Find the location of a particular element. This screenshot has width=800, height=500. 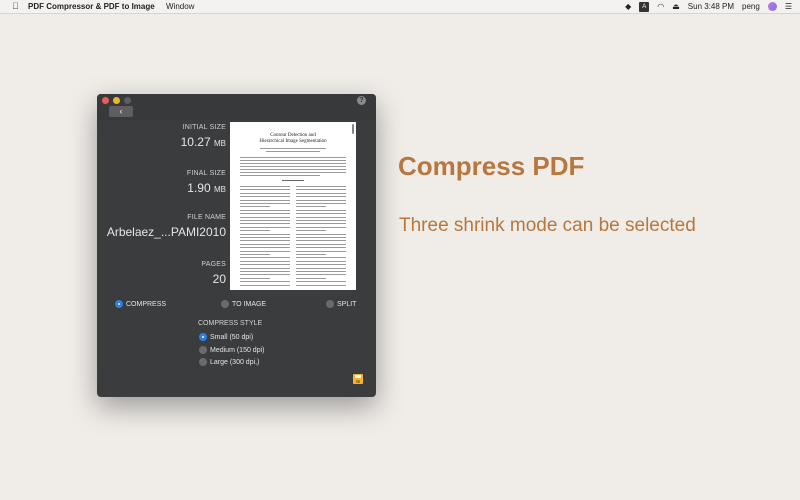

window-menu: Window is located at coordinates (180, 6).